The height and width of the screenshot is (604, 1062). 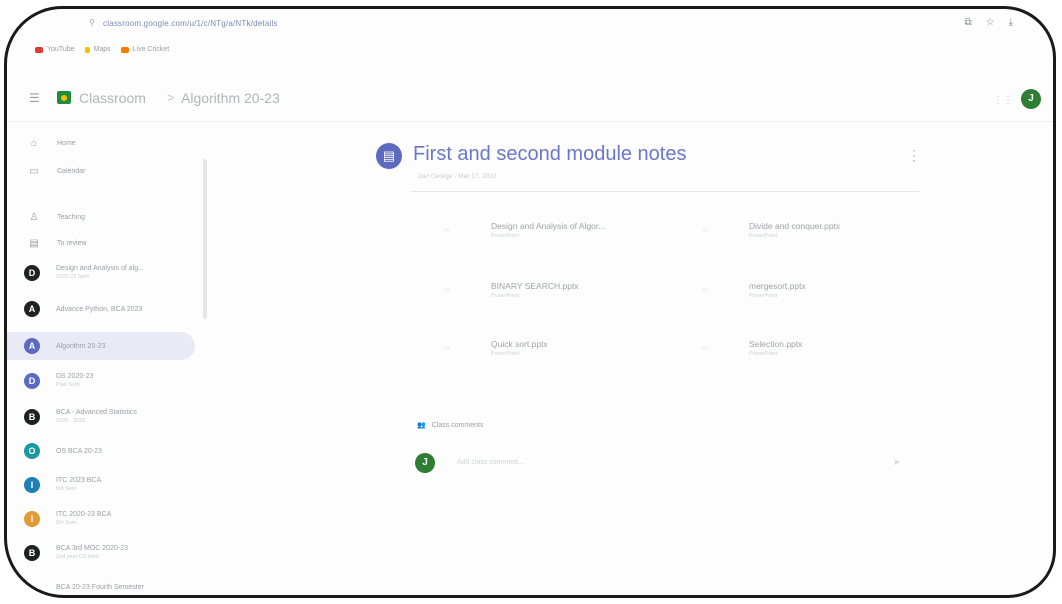 I want to click on class-name: BCA - Advanced Statistics, so click(x=96, y=412).